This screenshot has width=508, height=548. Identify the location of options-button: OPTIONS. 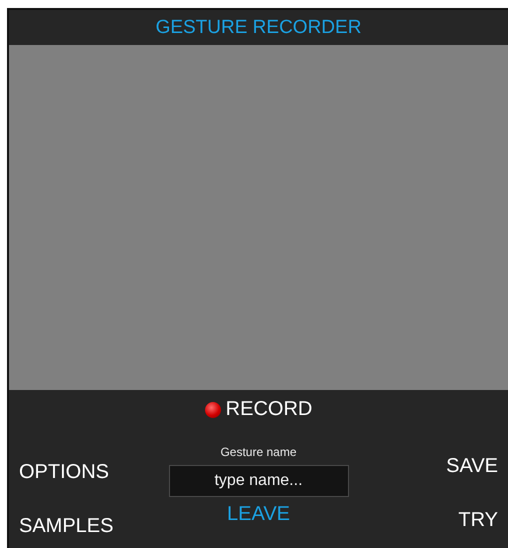
(64, 472).